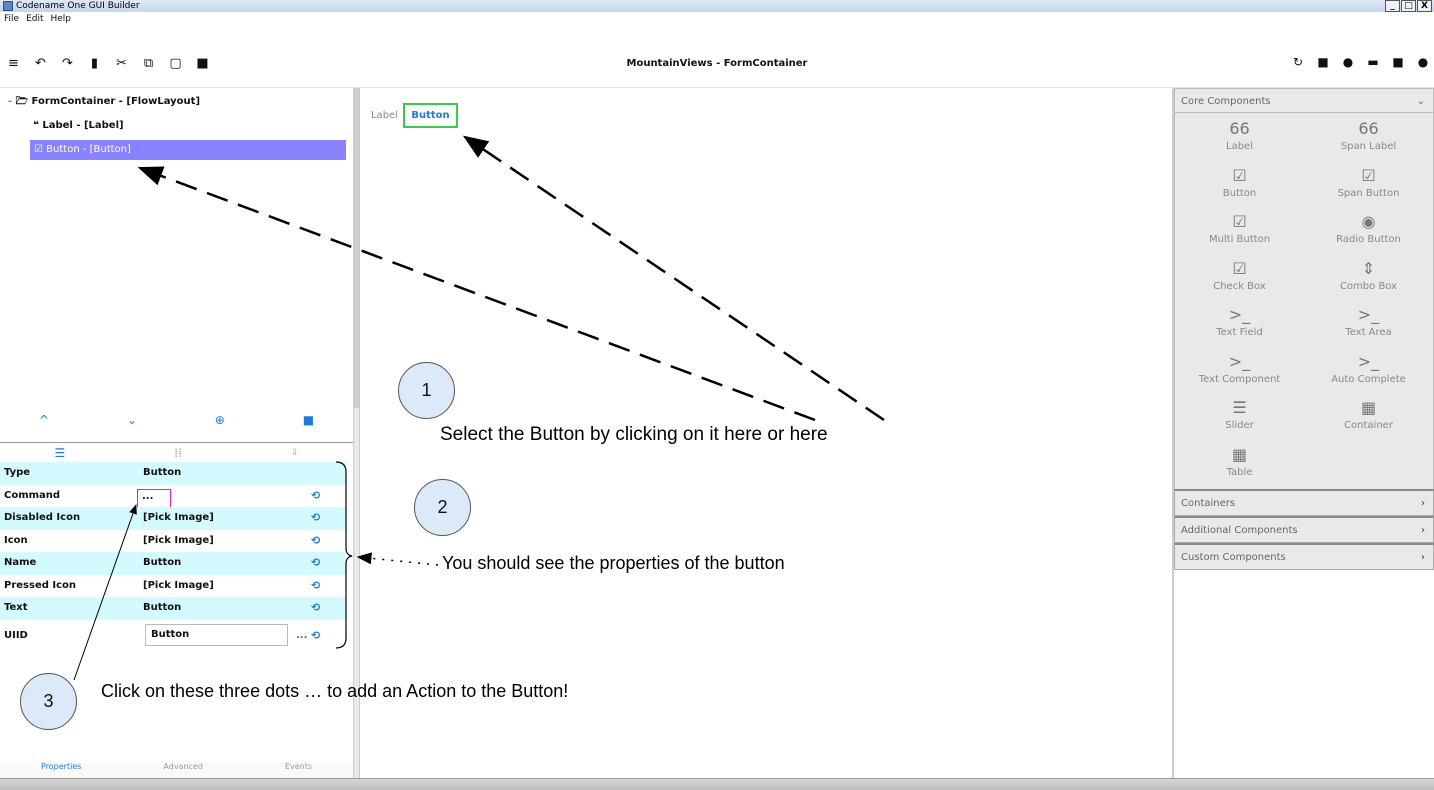 The image size is (1434, 790). I want to click on property-row-icon: Icon [Pick Image] ⟲, so click(173, 541).